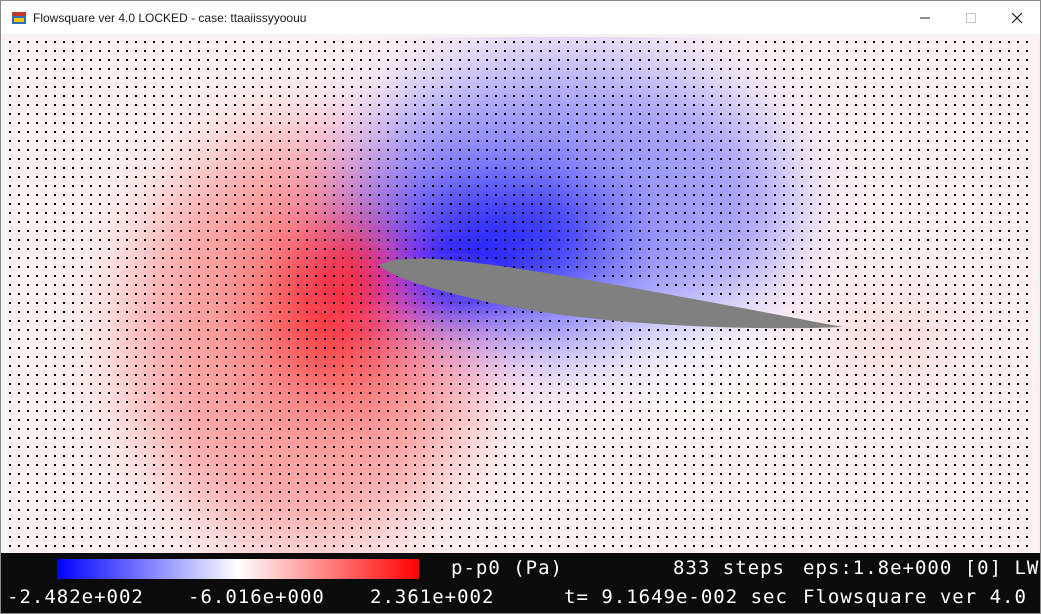 Image resolution: width=1041 pixels, height=614 pixels. I want to click on app-icon, so click(19, 18).